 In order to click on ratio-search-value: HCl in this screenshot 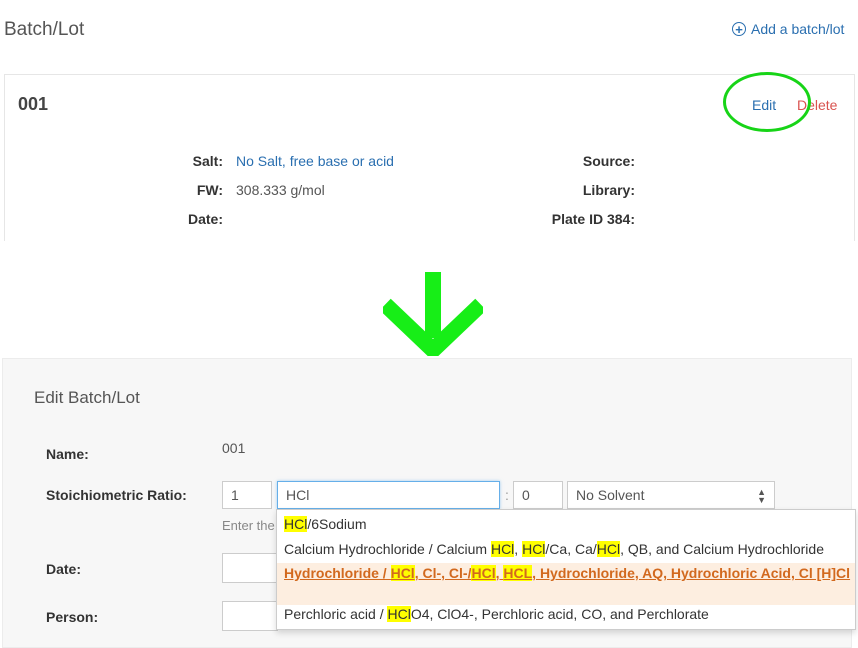, I will do `click(298, 495)`.